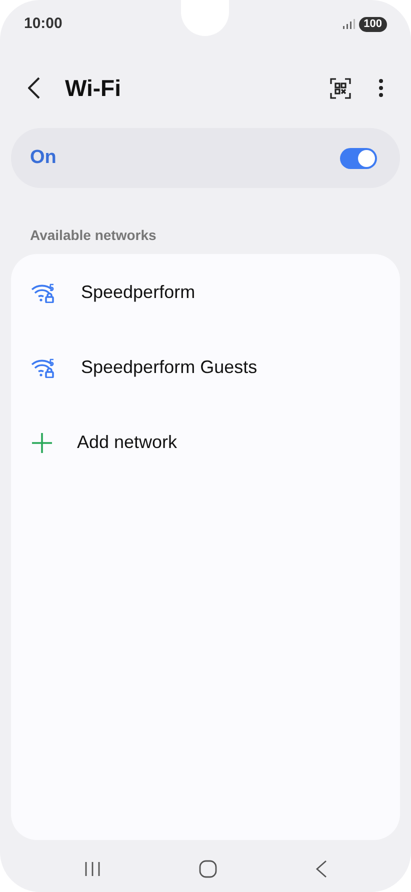 Image resolution: width=411 pixels, height=892 pixels. What do you see at coordinates (340, 88) in the screenshot?
I see `qr-code-icon` at bounding box center [340, 88].